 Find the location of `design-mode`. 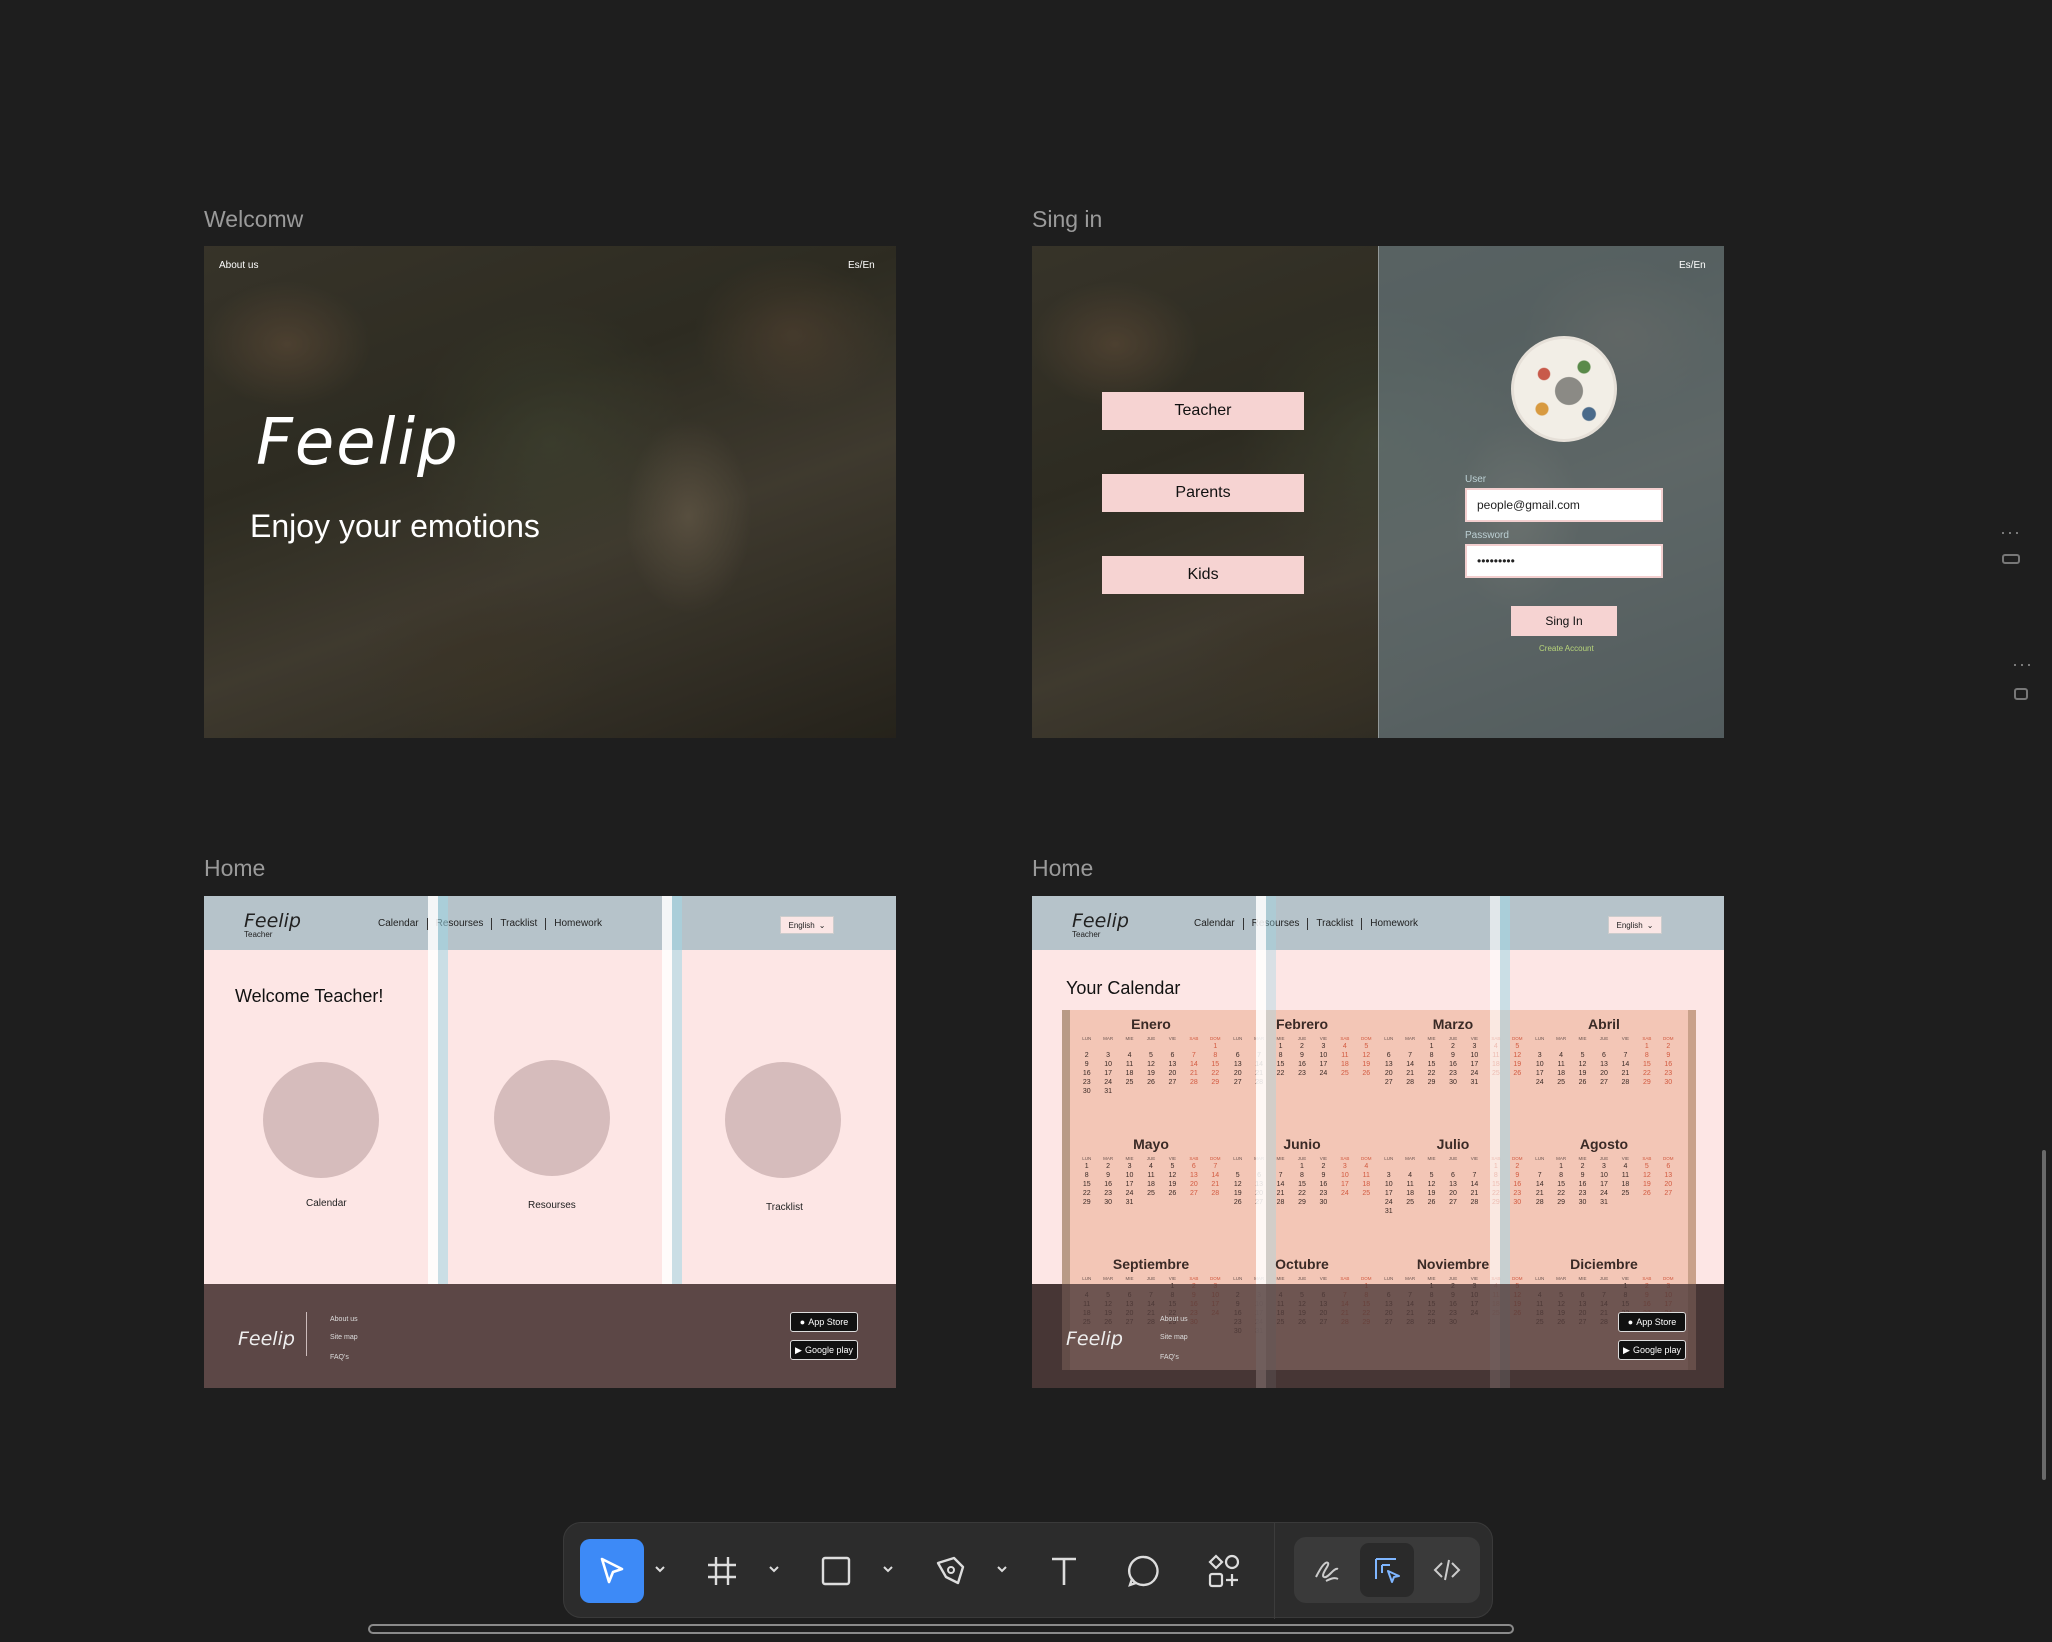

design-mode is located at coordinates (1387, 1570).